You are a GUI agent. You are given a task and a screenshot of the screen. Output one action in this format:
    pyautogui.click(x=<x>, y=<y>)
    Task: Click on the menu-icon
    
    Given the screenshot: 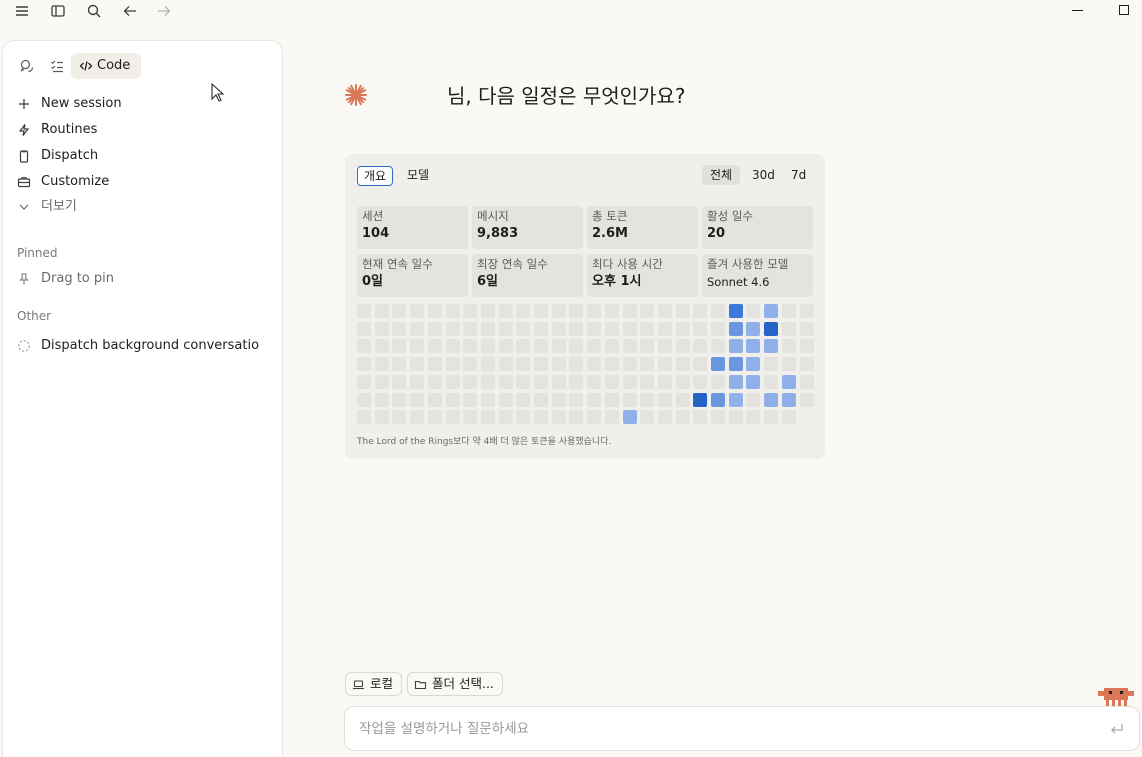 What is the action you would take?
    pyautogui.click(x=22, y=11)
    